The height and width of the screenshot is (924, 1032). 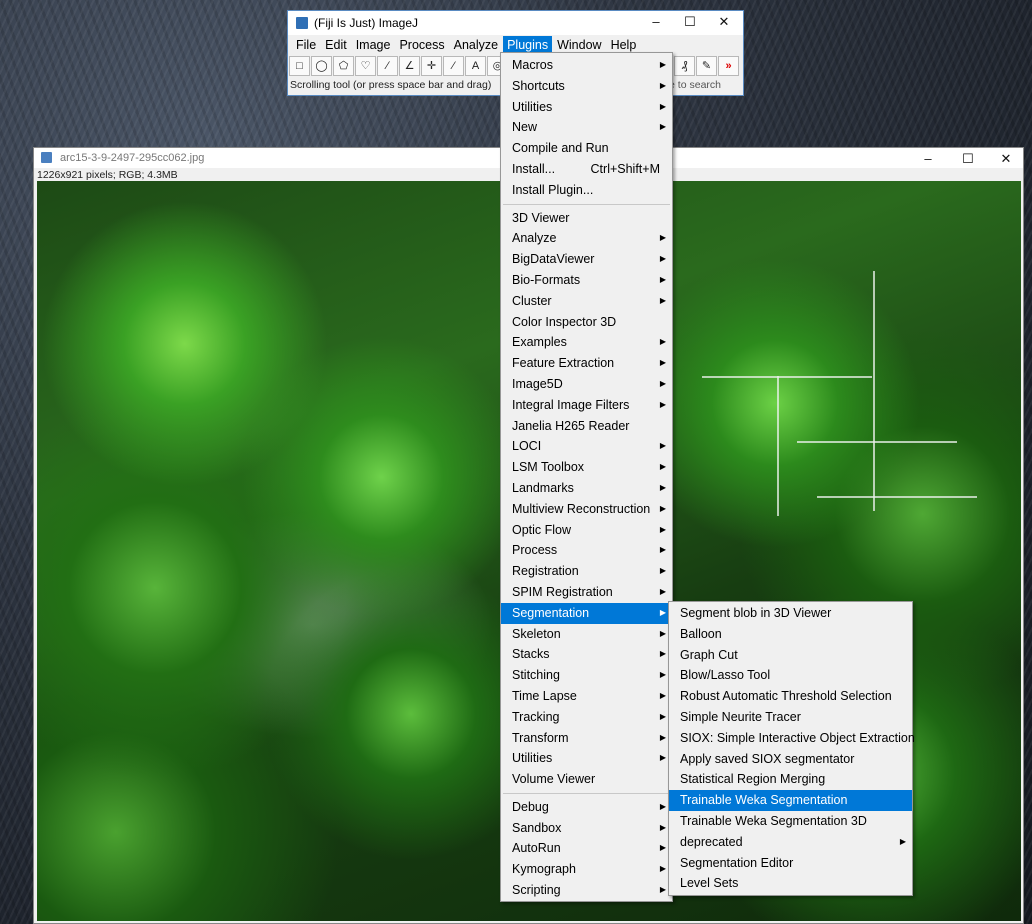 What do you see at coordinates (586, 675) in the screenshot?
I see `plugins-item-stitching: Stitching ▶` at bounding box center [586, 675].